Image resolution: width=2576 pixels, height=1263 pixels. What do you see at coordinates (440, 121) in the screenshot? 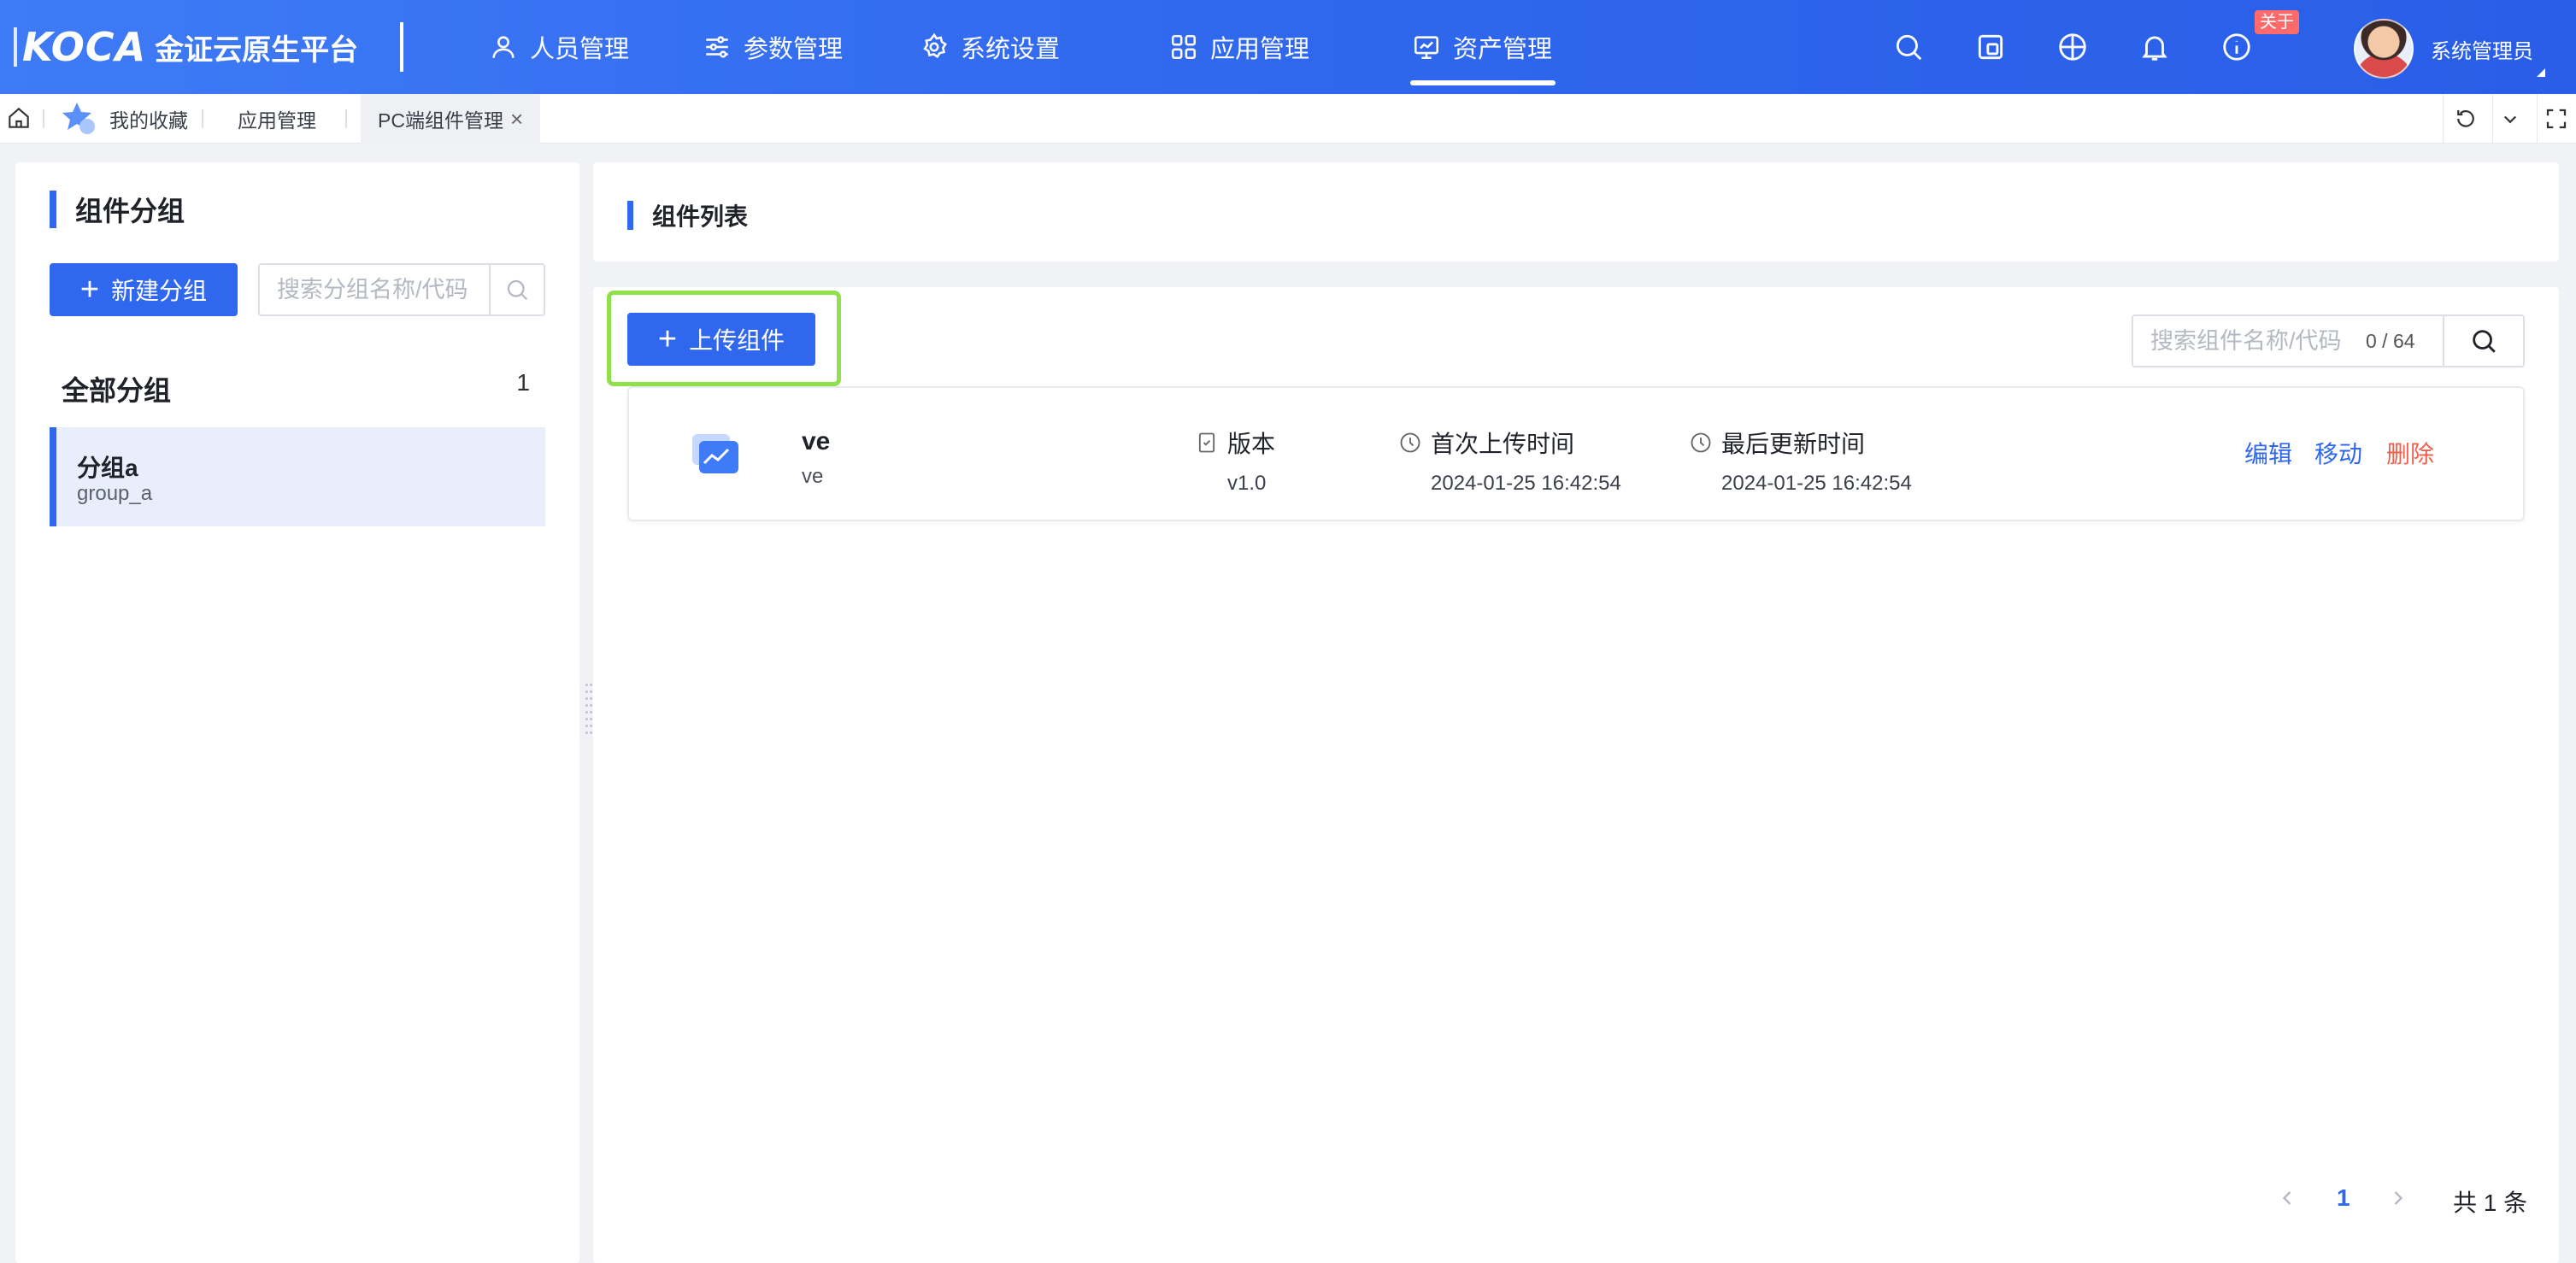
I see `tab-label: PC端组件管理` at bounding box center [440, 121].